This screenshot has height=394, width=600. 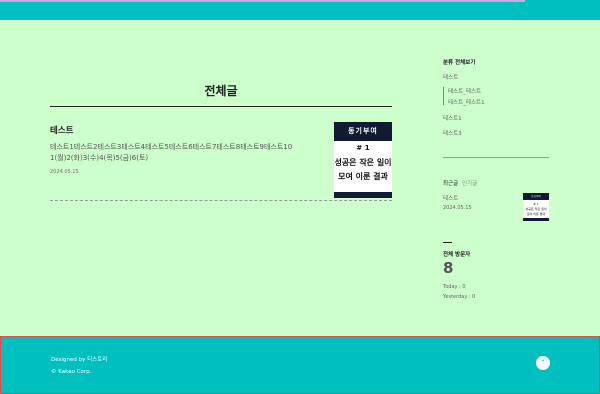 I want to click on recent-post-title: 테스트, so click(x=450, y=198).